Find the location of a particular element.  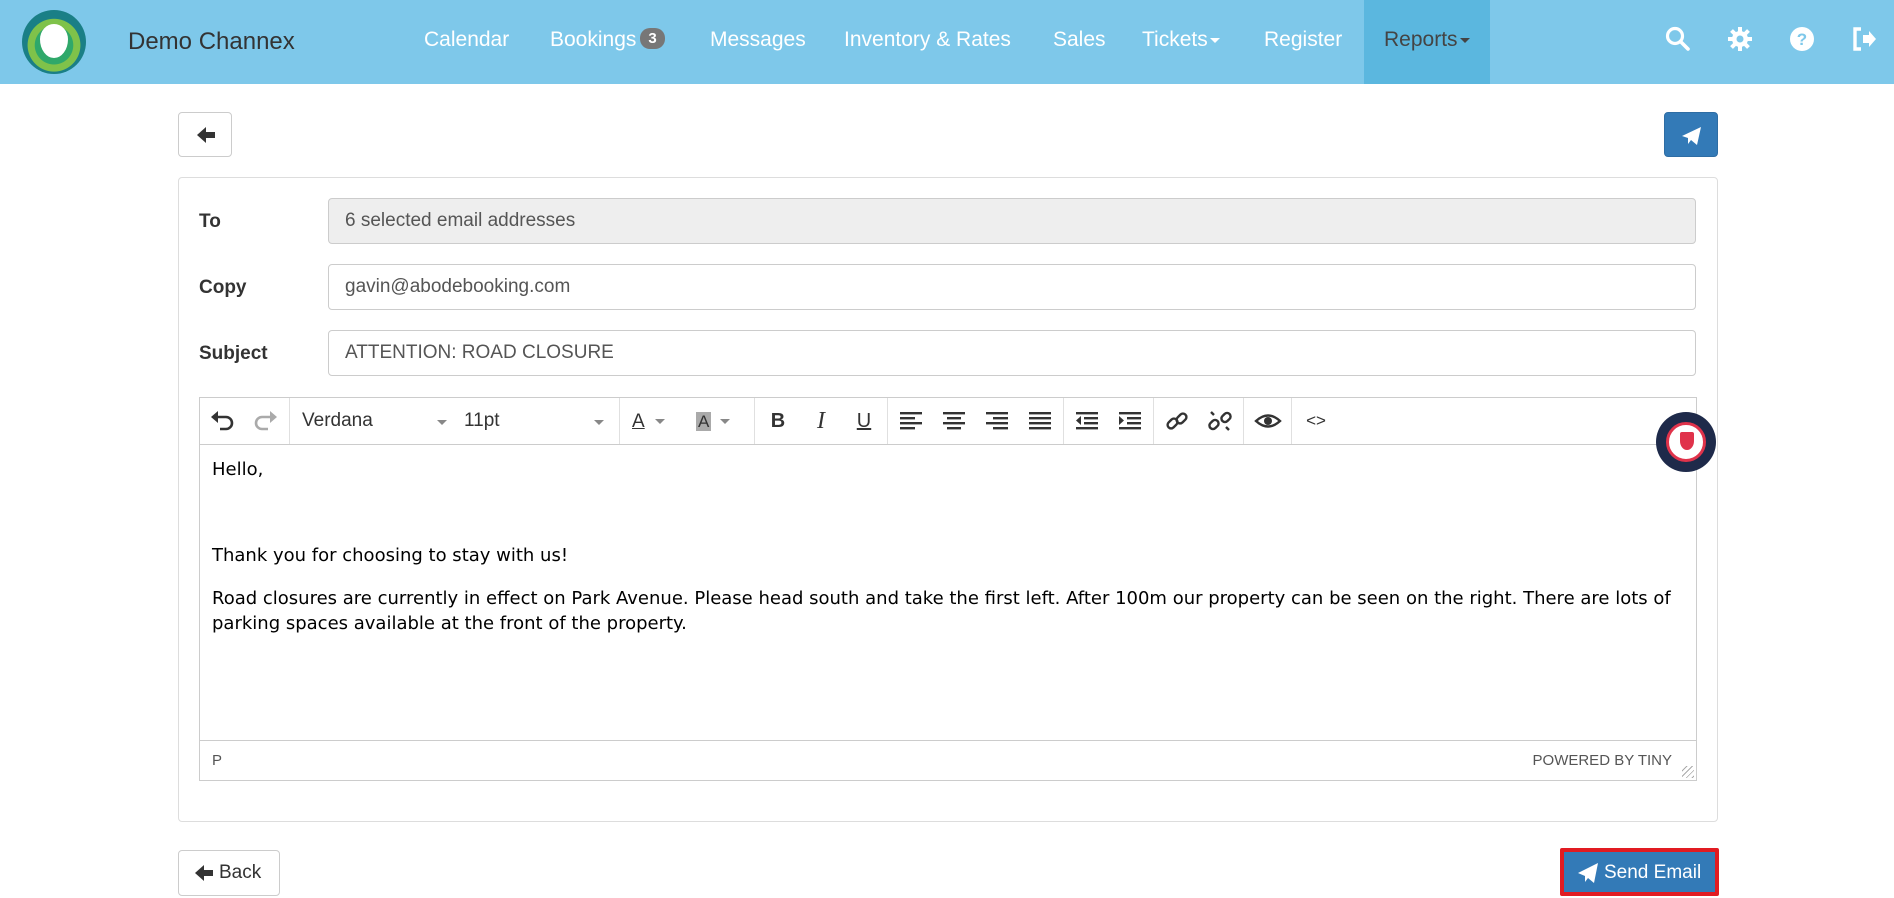

editor-toolbar: Verdana 11pt A A B I U <> is located at coordinates (948, 421).